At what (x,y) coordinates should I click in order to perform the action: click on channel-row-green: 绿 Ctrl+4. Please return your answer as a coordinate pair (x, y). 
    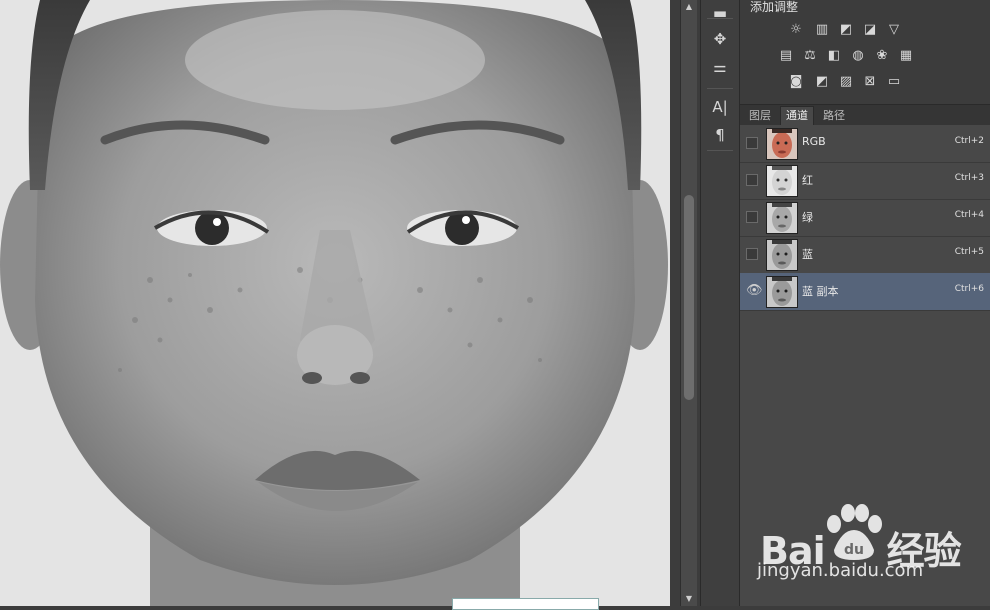
    Looking at the image, I should click on (865, 218).